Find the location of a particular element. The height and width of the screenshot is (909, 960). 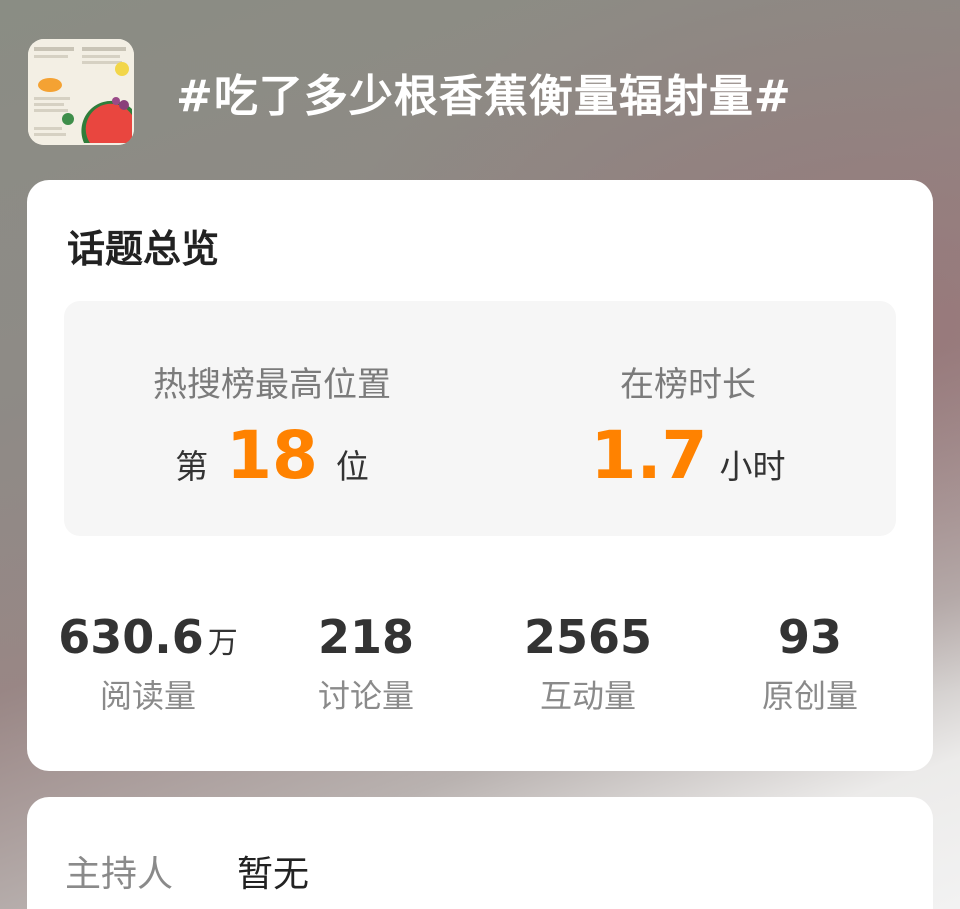

duration-value-row: 1.7 小时 is located at coordinates (688, 456).